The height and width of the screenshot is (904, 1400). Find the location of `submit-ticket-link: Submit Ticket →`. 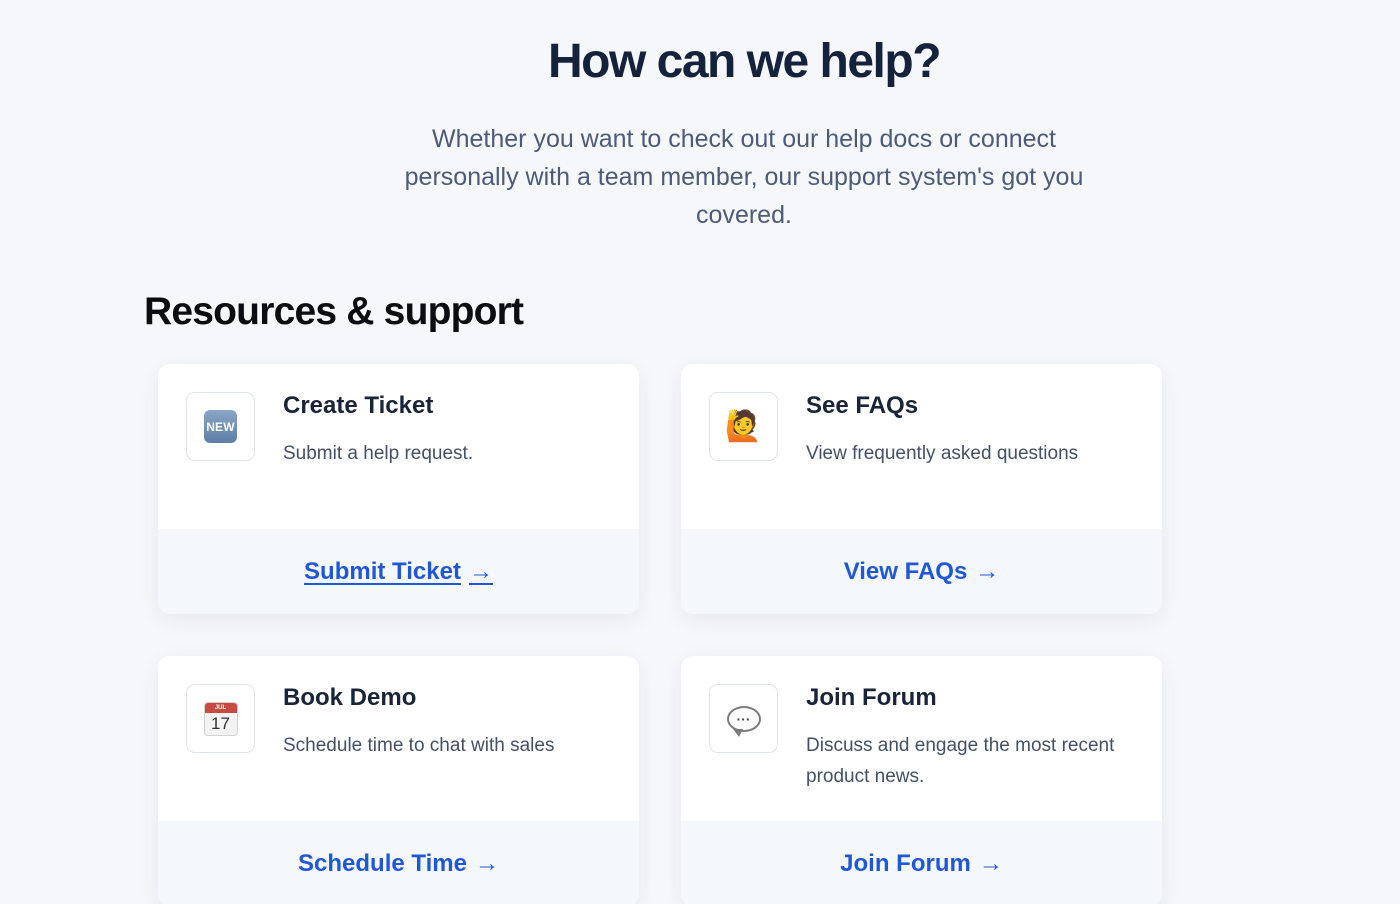

submit-ticket-link: Submit Ticket → is located at coordinates (398, 572).